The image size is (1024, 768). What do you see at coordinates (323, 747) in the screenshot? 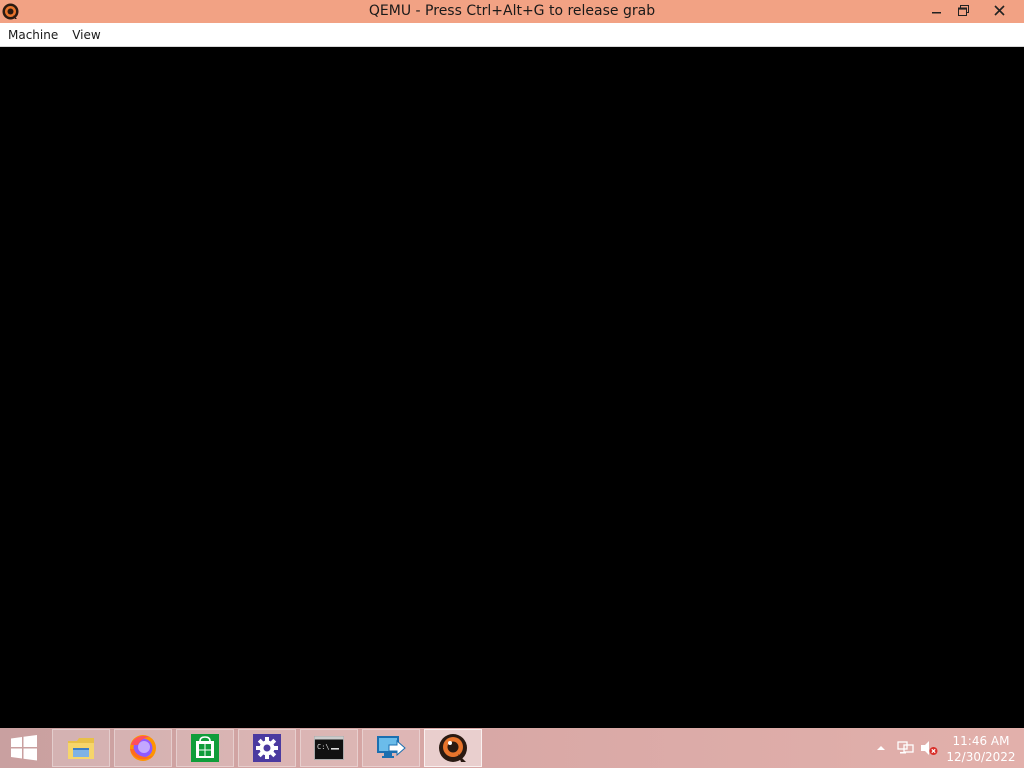
I see `svg-text: C:\` at bounding box center [323, 747].